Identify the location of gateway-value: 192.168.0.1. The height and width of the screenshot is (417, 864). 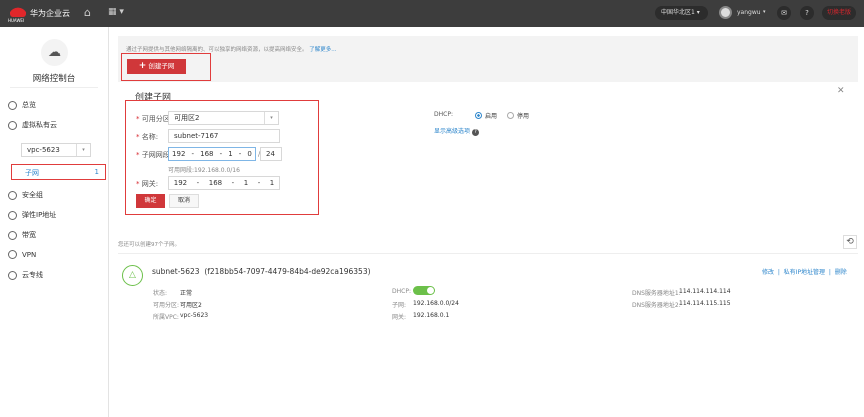
(431, 315).